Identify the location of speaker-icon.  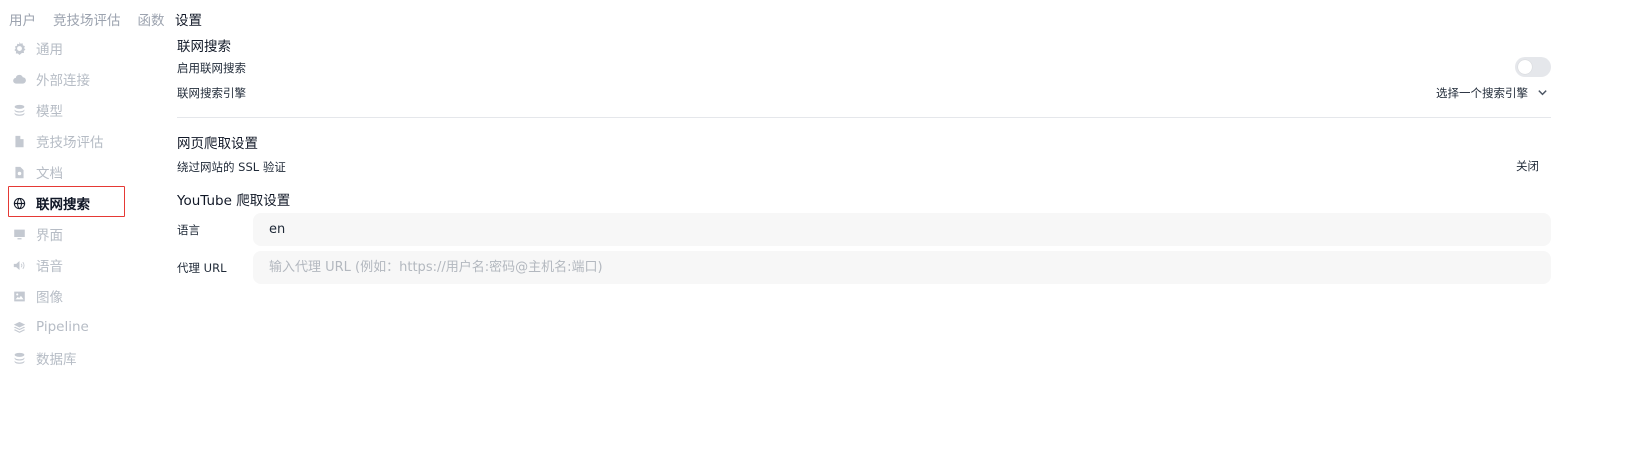
(19, 265).